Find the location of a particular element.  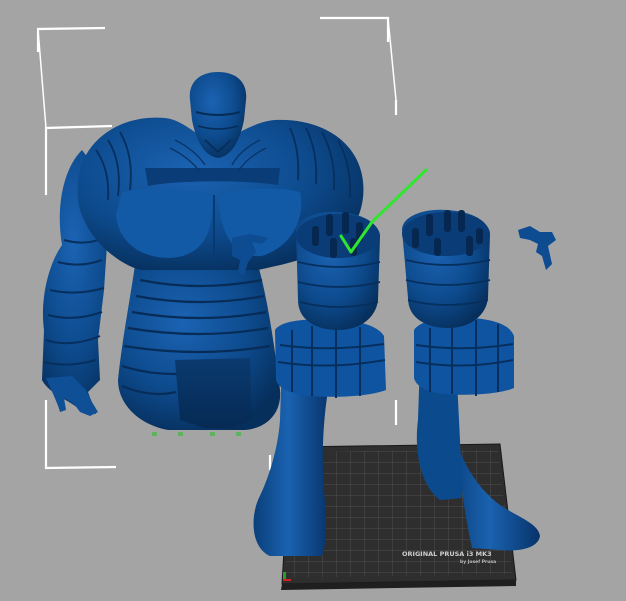

model-belt is located at coordinates (213, 393).